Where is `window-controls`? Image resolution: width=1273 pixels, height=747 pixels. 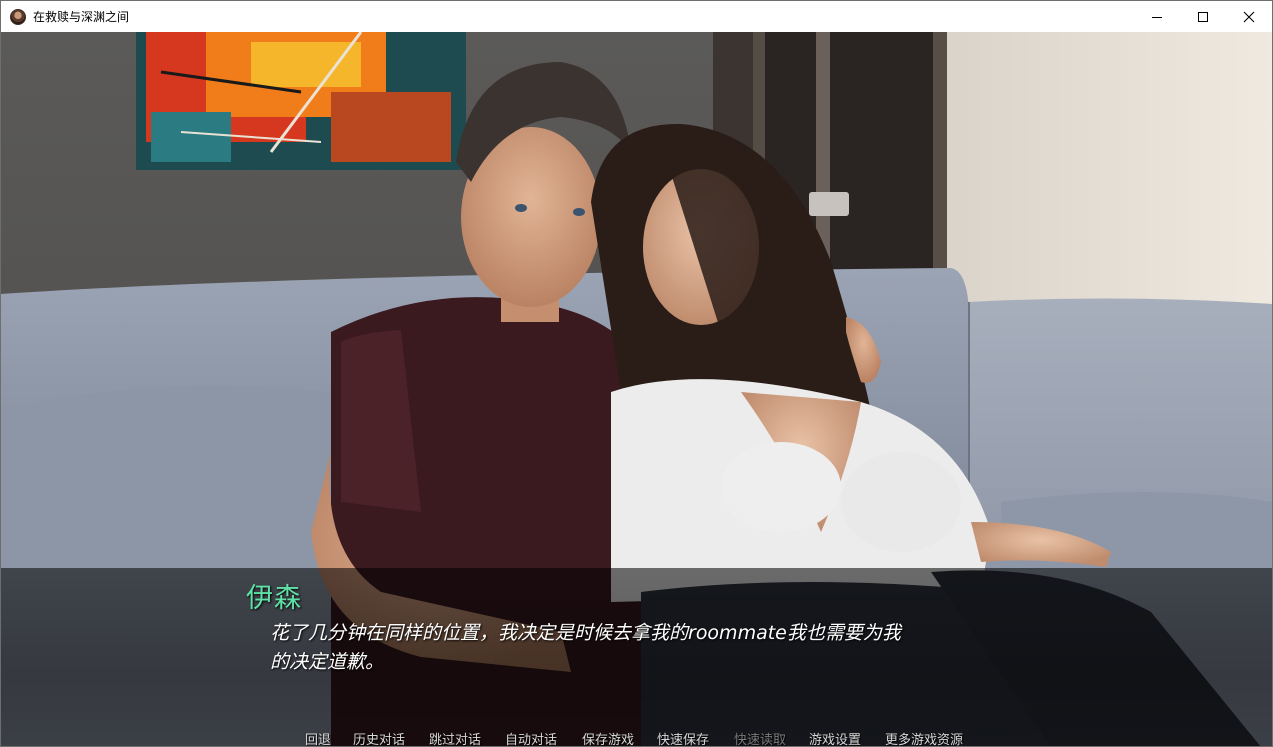
window-controls is located at coordinates (1203, 16).